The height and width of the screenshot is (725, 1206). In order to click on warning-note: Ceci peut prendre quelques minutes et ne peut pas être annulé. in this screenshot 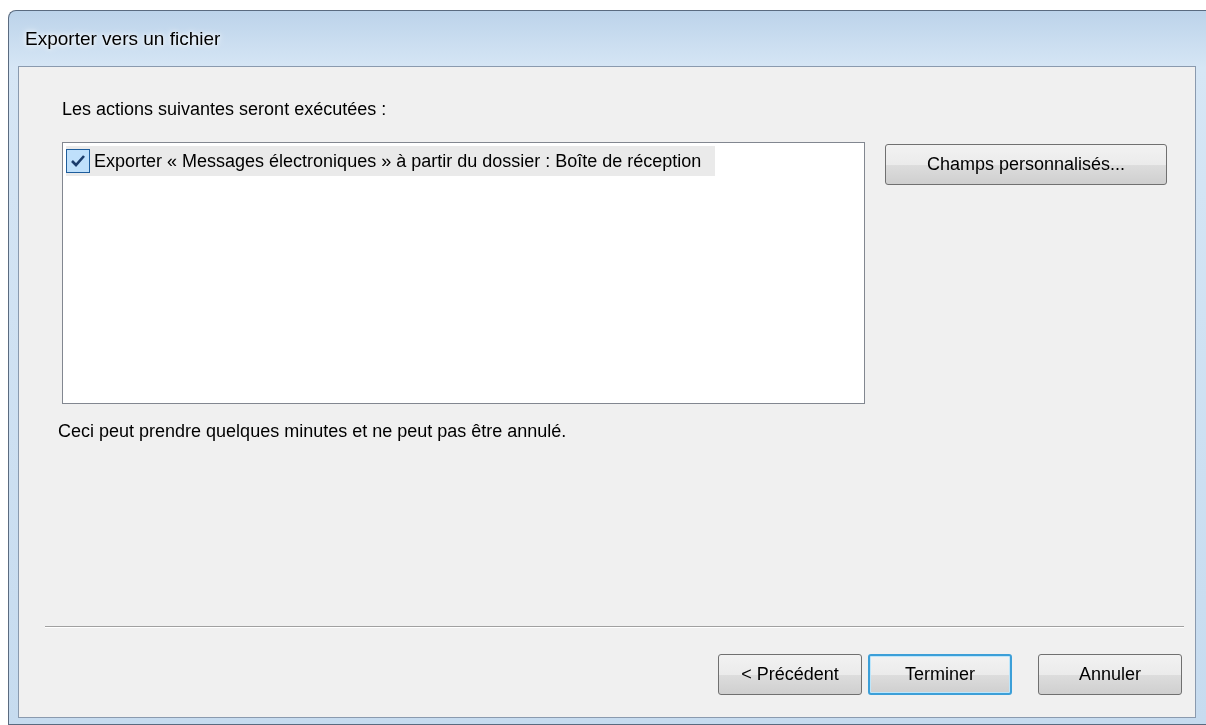, I will do `click(313, 431)`.